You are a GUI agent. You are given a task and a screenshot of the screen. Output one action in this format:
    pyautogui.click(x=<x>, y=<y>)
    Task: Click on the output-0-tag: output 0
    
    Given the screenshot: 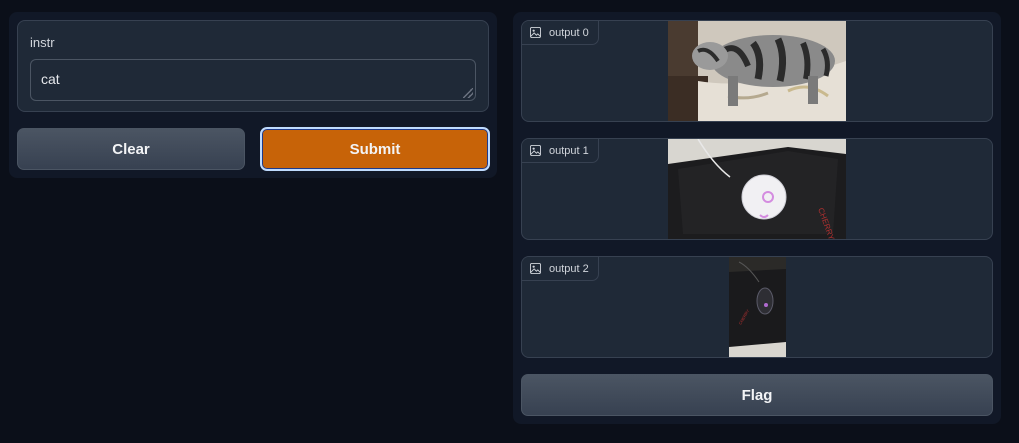 What is the action you would take?
    pyautogui.click(x=560, y=33)
    